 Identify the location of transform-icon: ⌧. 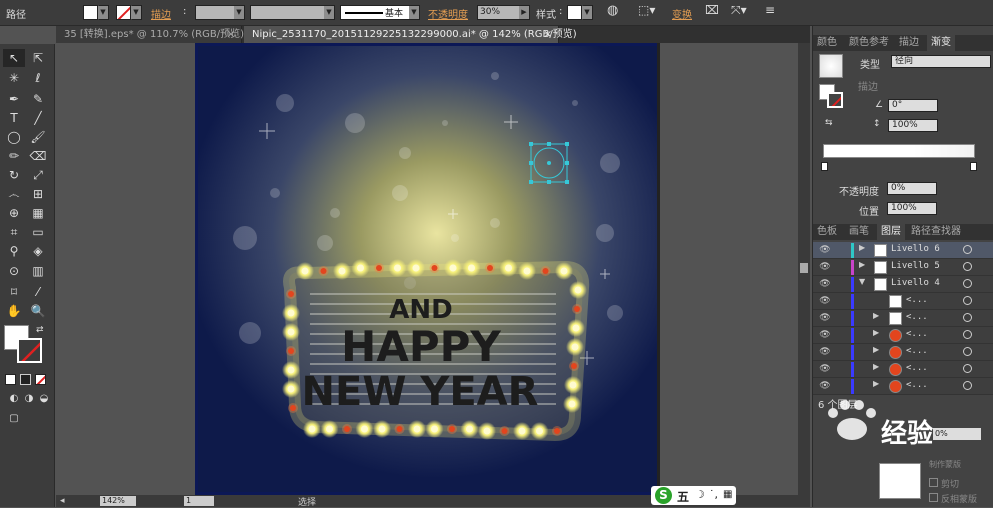
(712, 10).